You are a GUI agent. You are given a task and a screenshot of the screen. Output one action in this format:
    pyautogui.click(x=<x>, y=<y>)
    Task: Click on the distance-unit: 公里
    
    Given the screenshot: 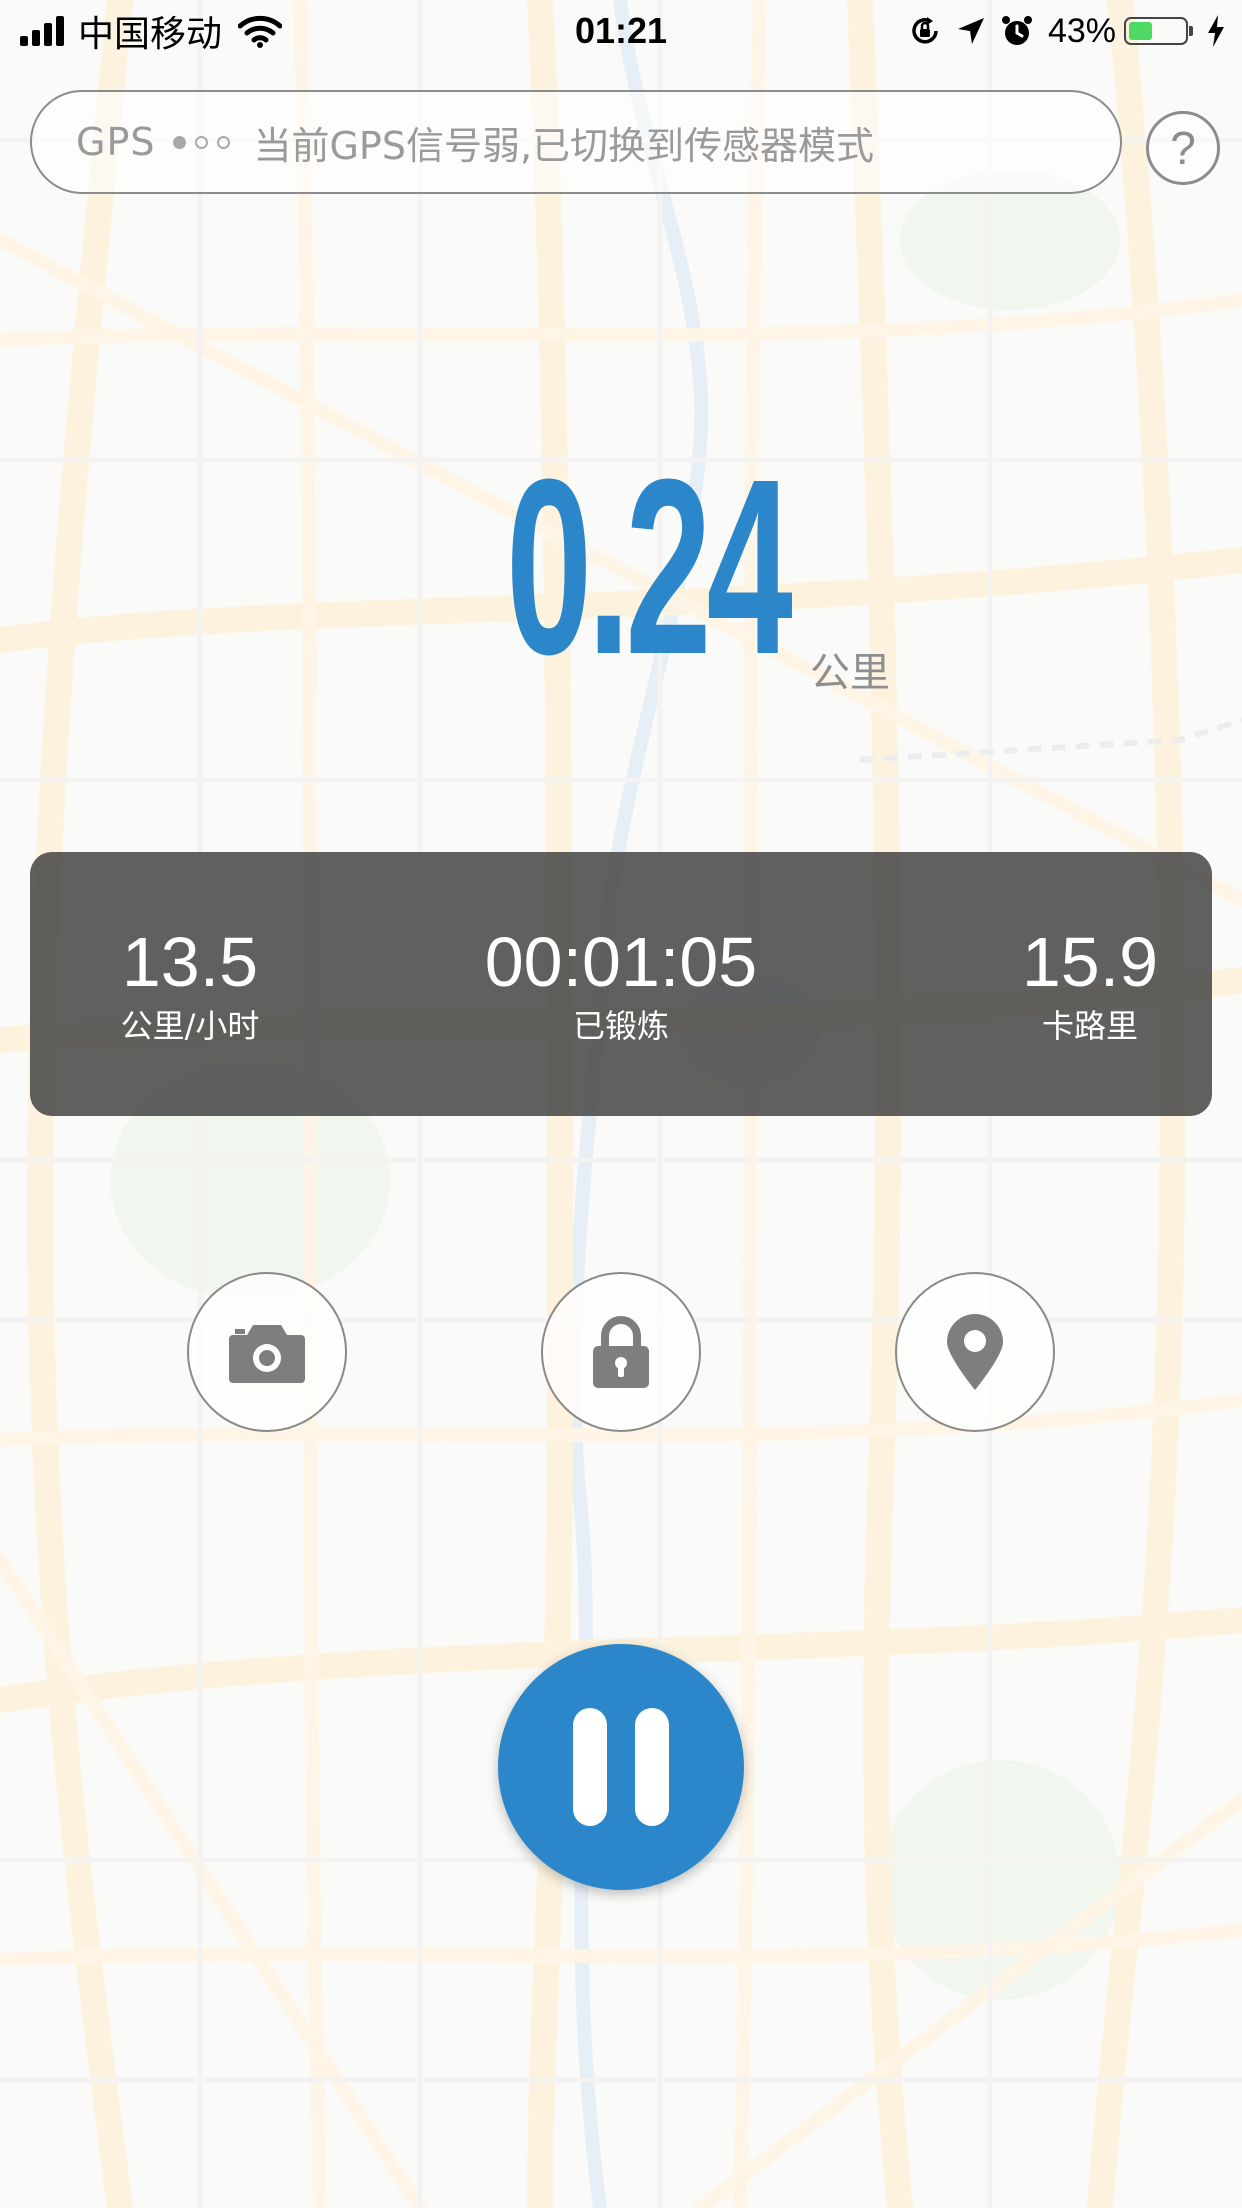 What is the action you would take?
    pyautogui.click(x=850, y=673)
    